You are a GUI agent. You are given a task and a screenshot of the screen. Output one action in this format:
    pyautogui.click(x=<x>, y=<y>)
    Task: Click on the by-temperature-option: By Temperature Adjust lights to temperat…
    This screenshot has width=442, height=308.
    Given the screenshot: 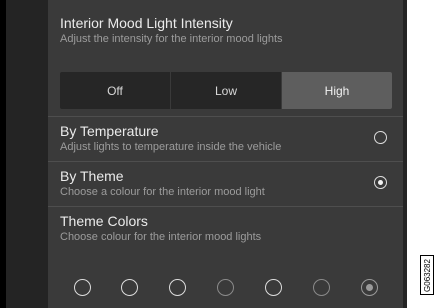 What is the action you would take?
    pyautogui.click(x=227, y=139)
    